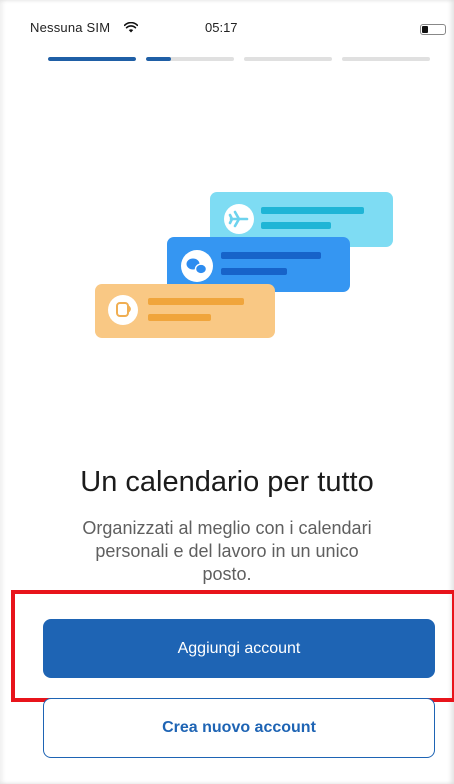  Describe the element at coordinates (239, 728) in the screenshot. I see `create-account-button: Crea nuovo account` at that location.